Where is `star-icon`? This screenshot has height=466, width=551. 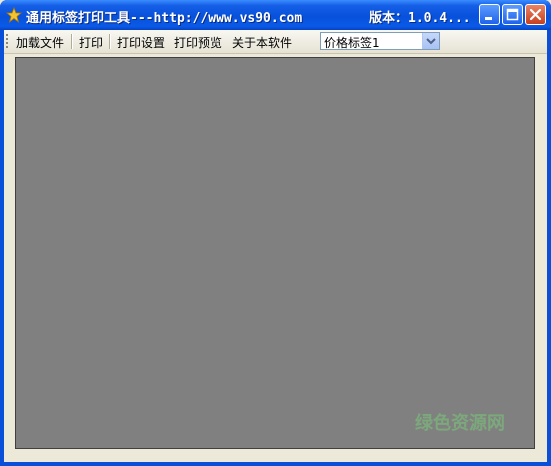
star-icon is located at coordinates (14, 15).